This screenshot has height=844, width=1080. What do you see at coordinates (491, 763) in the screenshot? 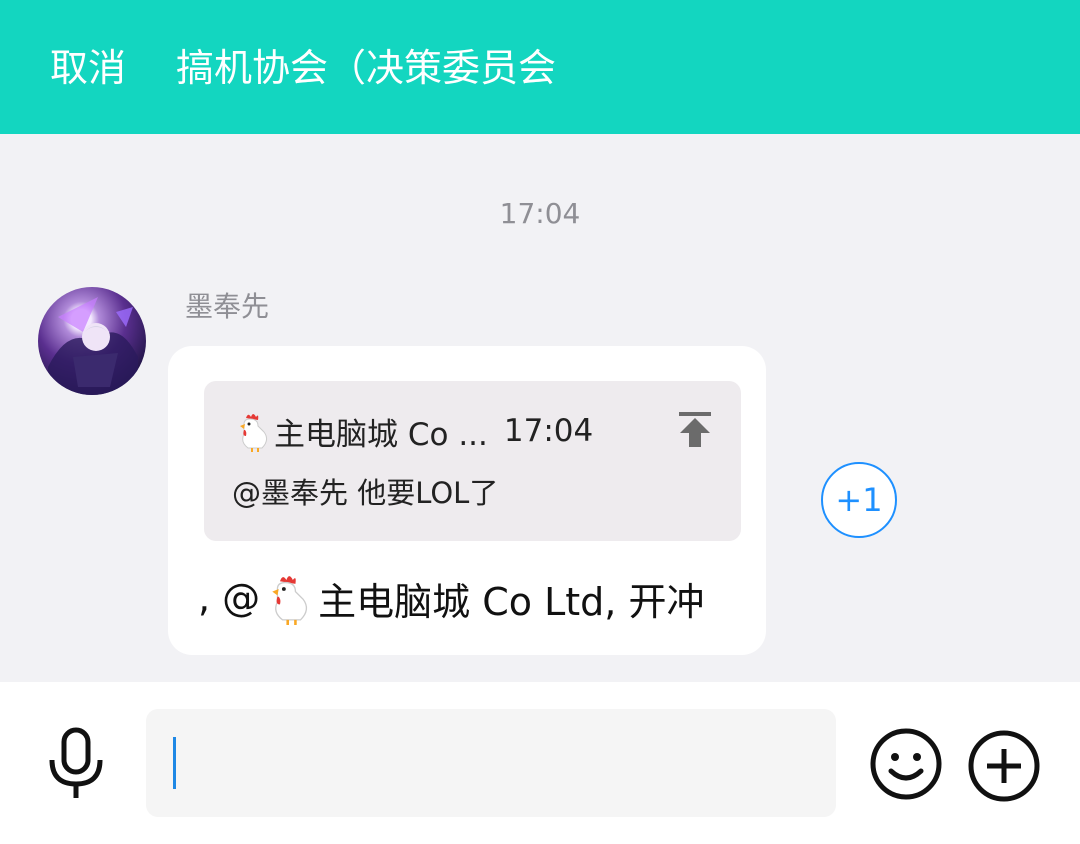
I see `message-input` at bounding box center [491, 763].